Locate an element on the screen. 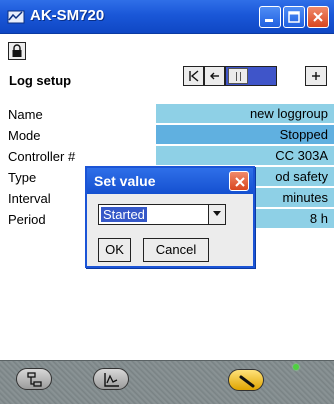 The height and width of the screenshot is (404, 334). dialog-close-button is located at coordinates (239, 181).